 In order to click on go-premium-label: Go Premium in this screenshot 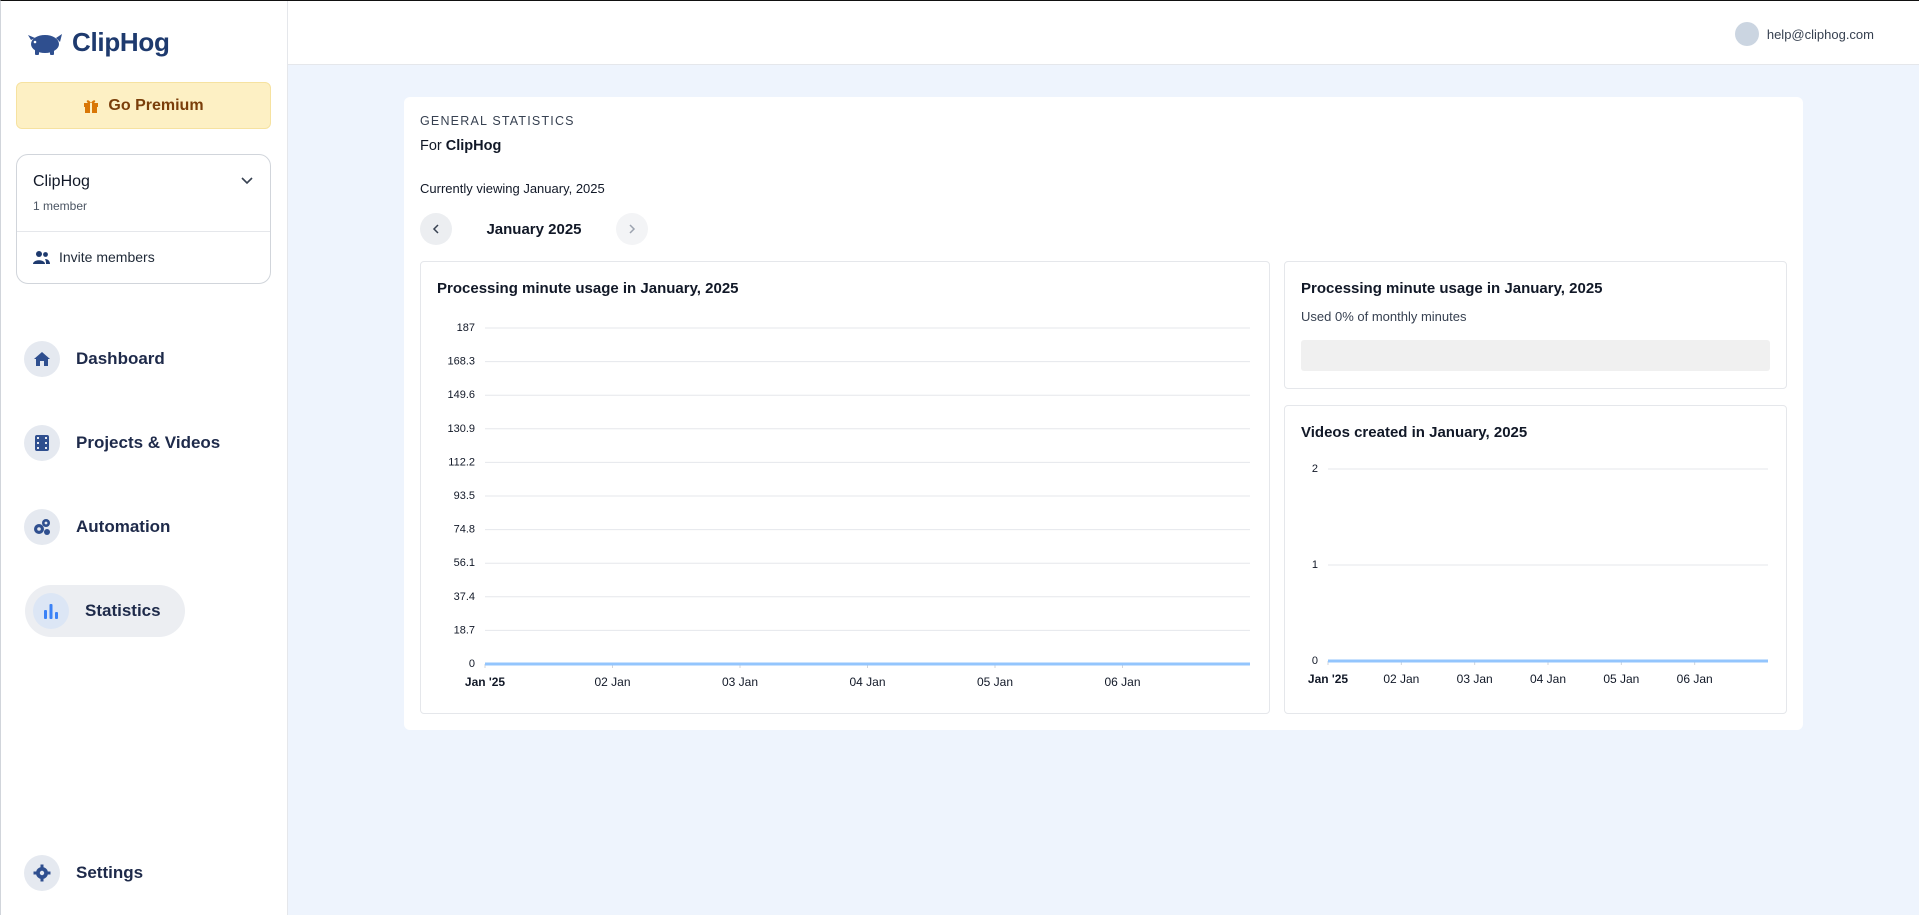, I will do `click(156, 105)`.